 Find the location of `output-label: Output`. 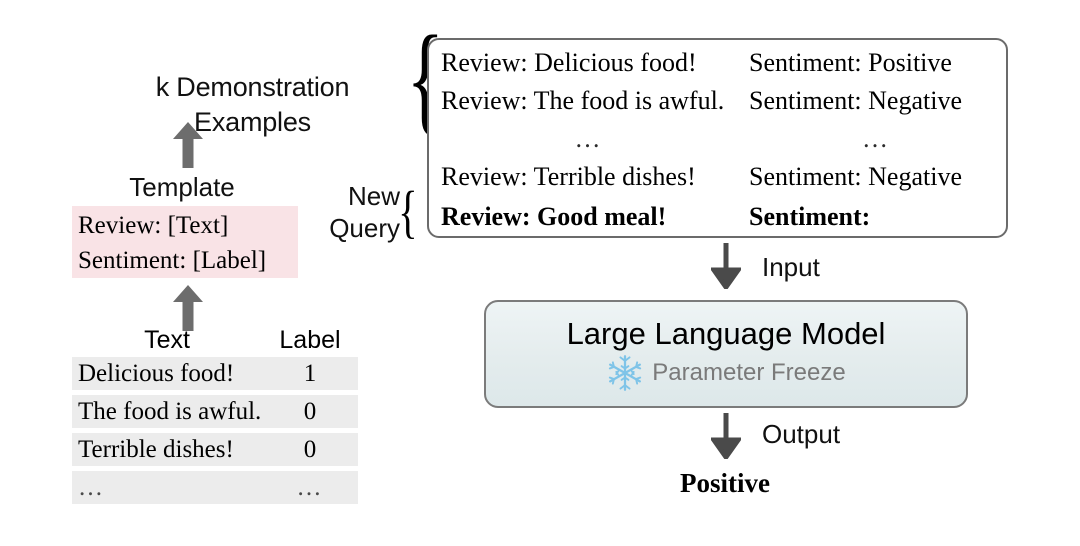

output-label: Output is located at coordinates (801, 434).